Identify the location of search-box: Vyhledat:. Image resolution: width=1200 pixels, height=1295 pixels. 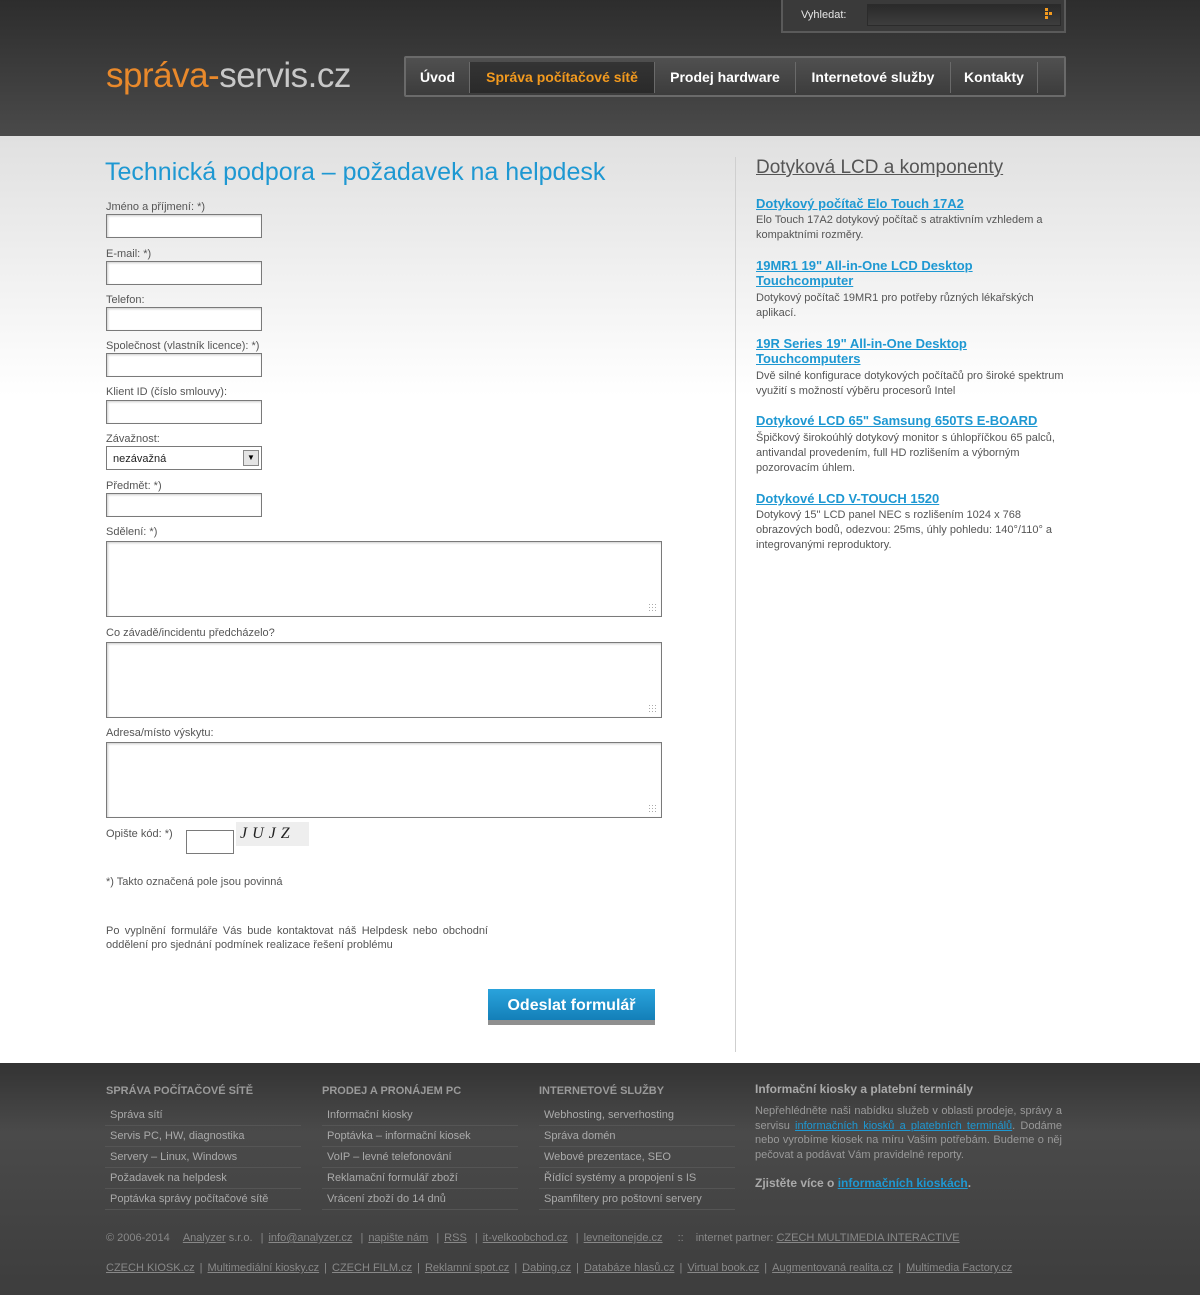
(923, 16).